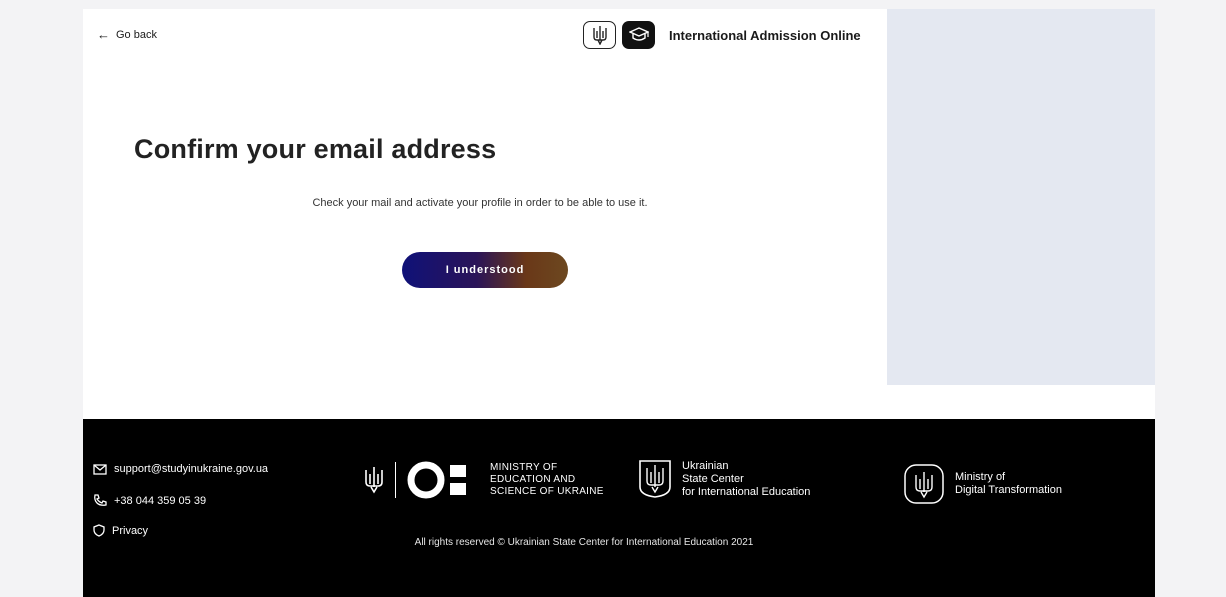 The image size is (1226, 597). Describe the element at coordinates (315, 149) in the screenshot. I see `page-title: Confirm your email address` at that location.